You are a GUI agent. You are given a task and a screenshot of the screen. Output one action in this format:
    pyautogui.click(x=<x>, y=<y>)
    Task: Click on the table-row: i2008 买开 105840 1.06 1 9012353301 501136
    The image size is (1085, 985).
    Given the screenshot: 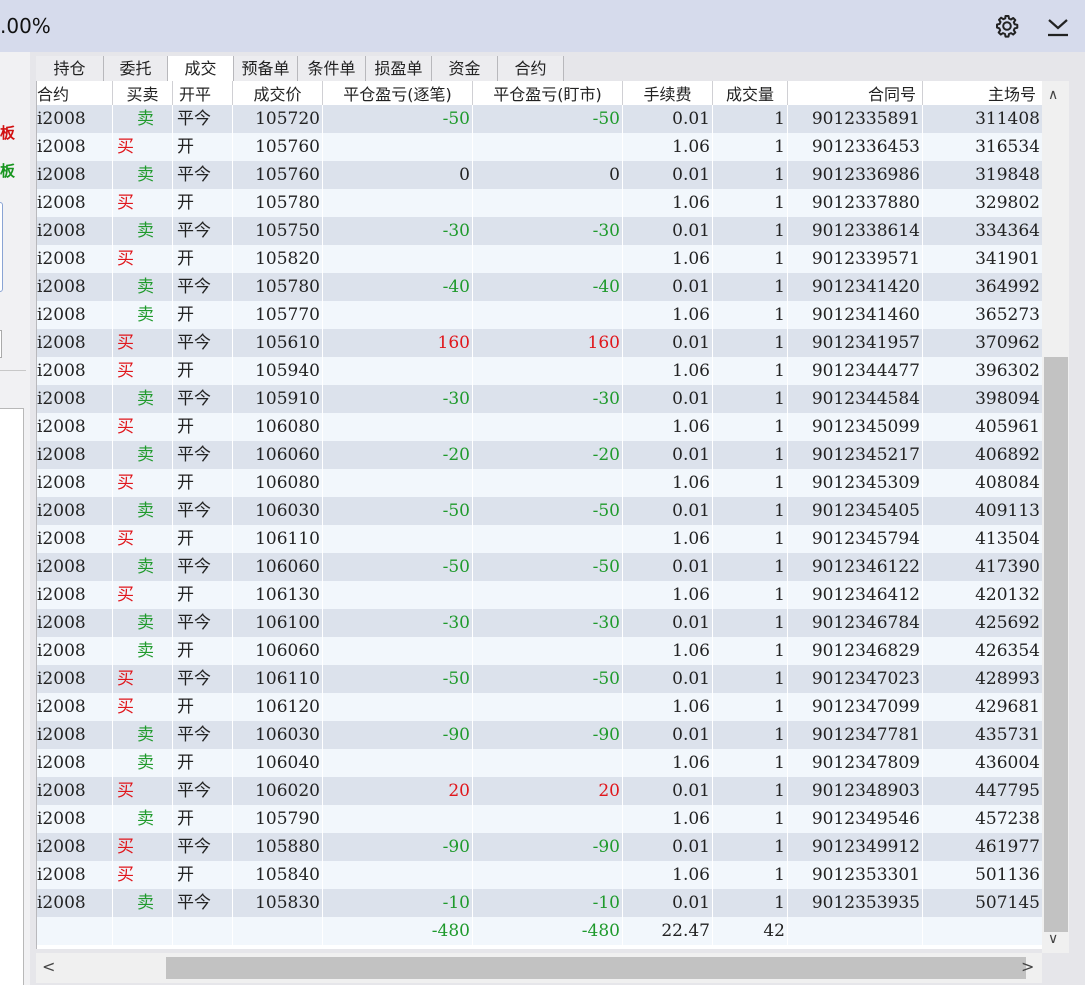 What is the action you would take?
    pyautogui.click(x=539, y=875)
    